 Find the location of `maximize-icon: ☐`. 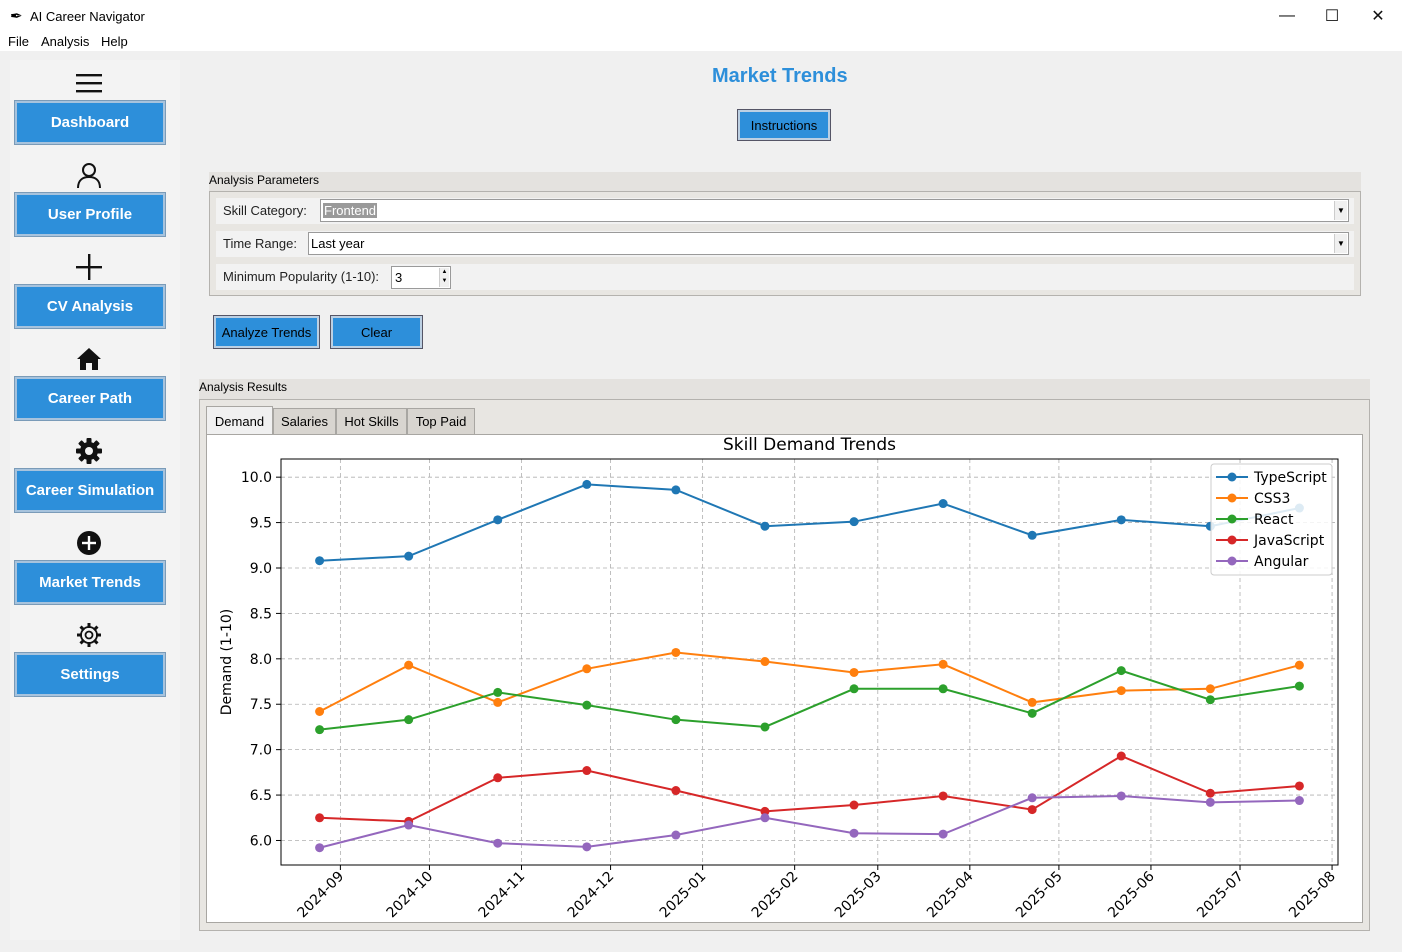

maximize-icon: ☐ is located at coordinates (1332, 15).